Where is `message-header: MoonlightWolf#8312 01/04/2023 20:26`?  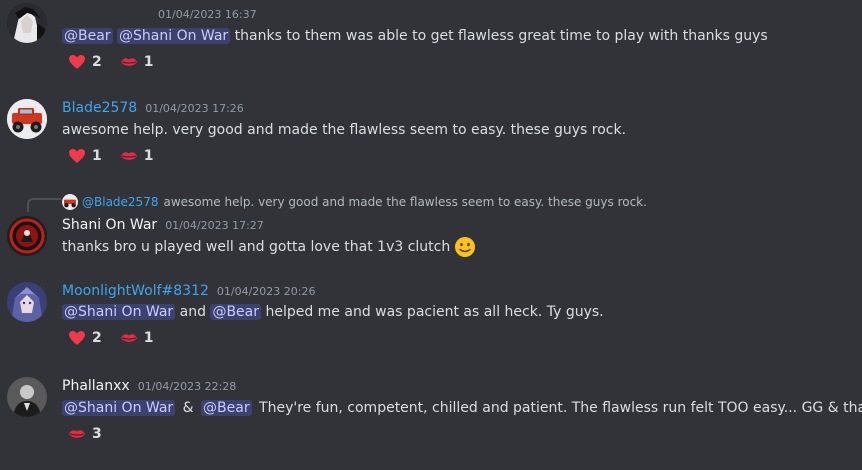
message-header: MoonlightWolf#8312 01/04/2023 20:26 is located at coordinates (189, 291).